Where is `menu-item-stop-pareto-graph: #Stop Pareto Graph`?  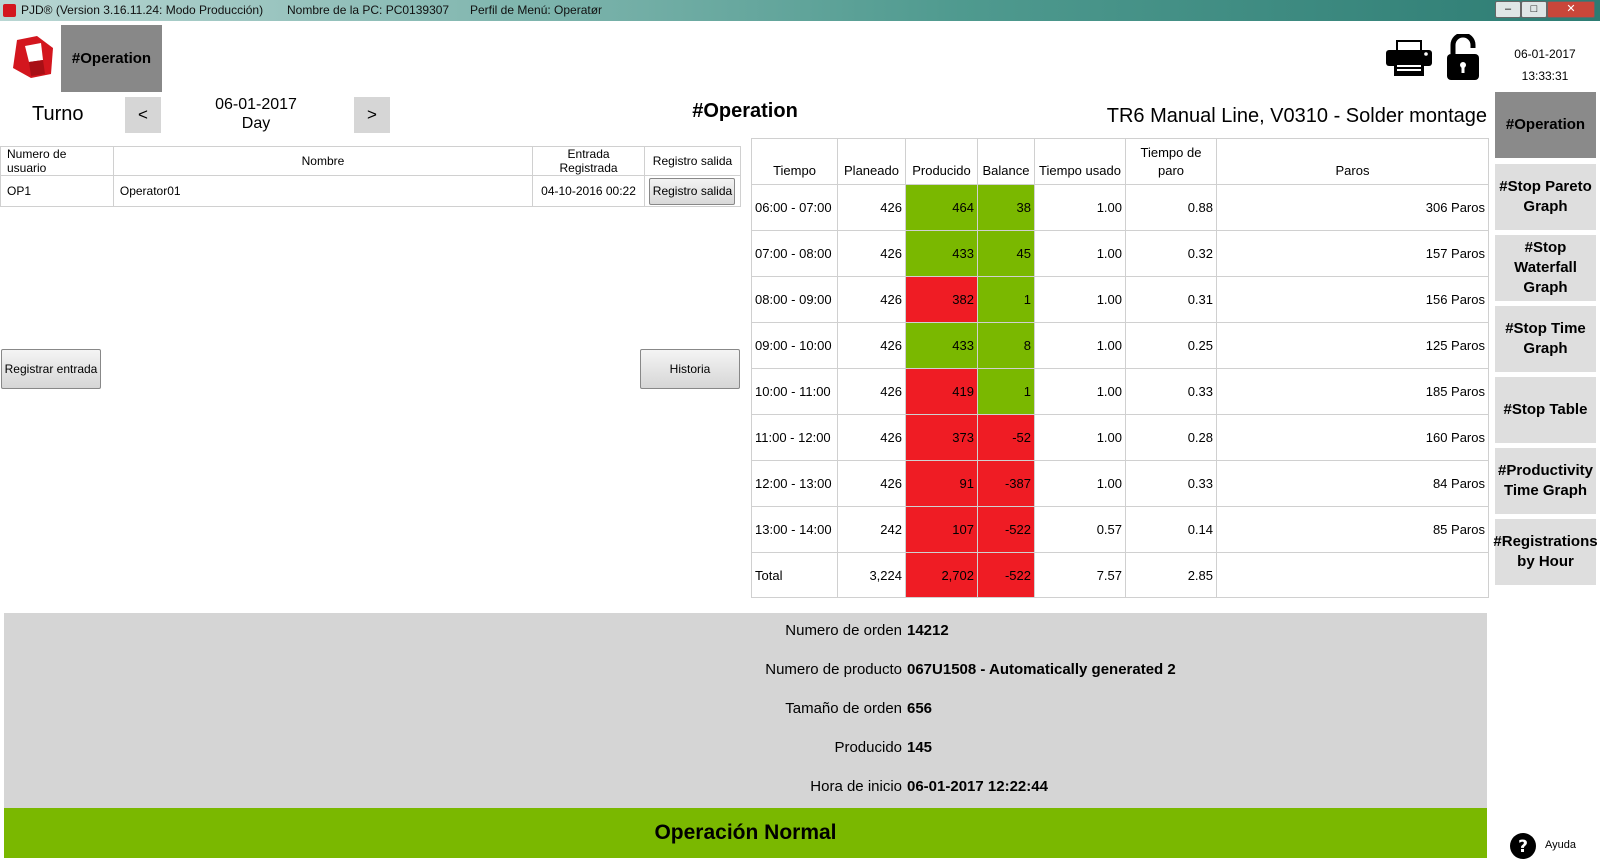 menu-item-stop-pareto-graph: #Stop Pareto Graph is located at coordinates (1545, 197).